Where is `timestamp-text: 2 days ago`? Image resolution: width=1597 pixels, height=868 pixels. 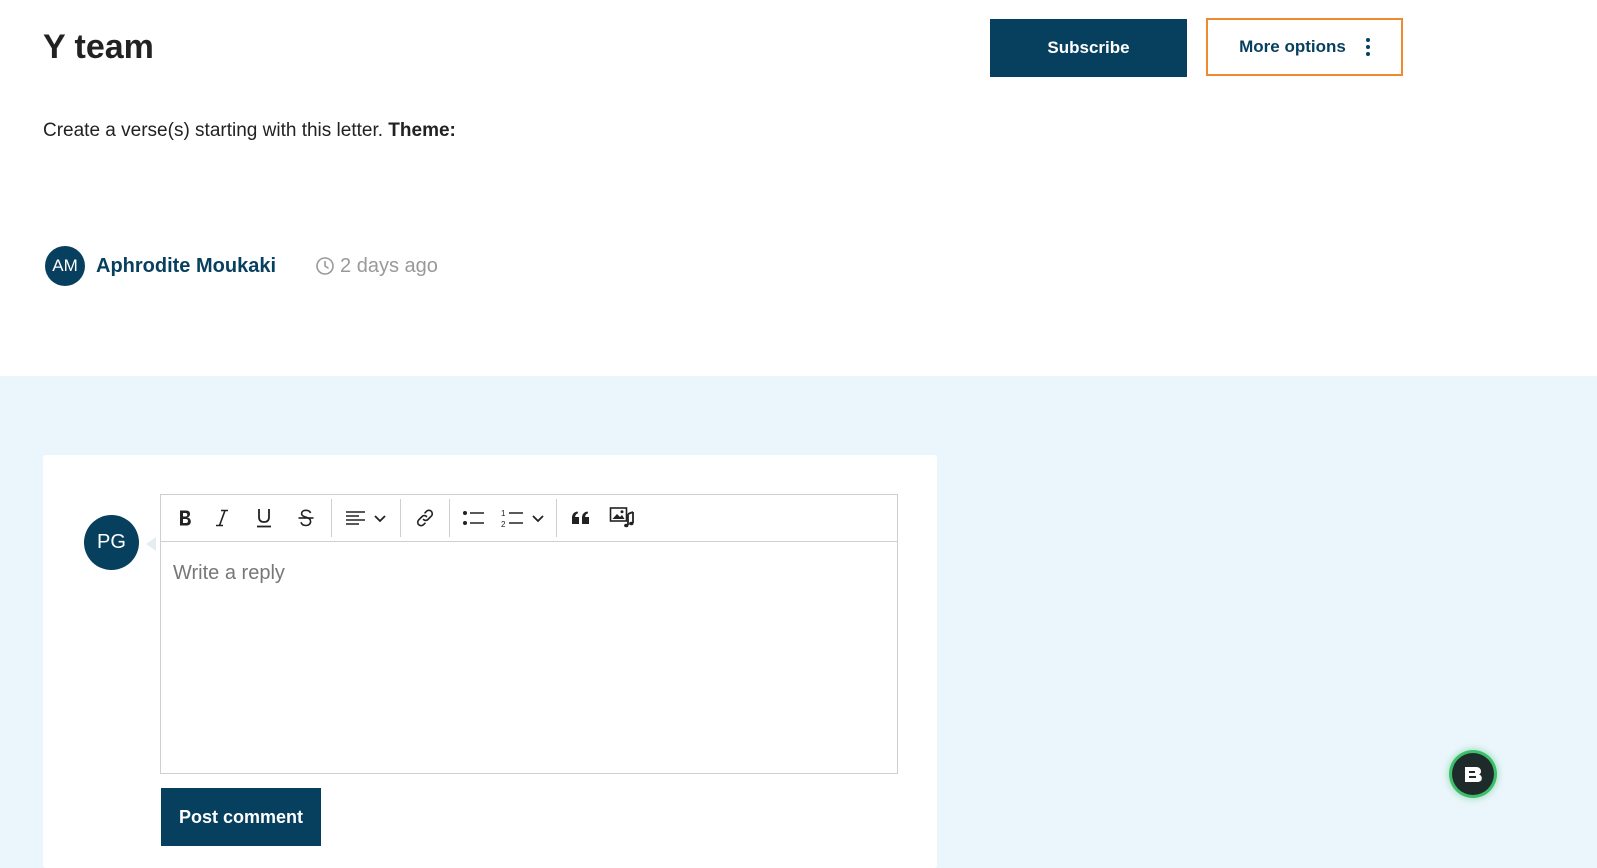 timestamp-text: 2 days ago is located at coordinates (389, 265).